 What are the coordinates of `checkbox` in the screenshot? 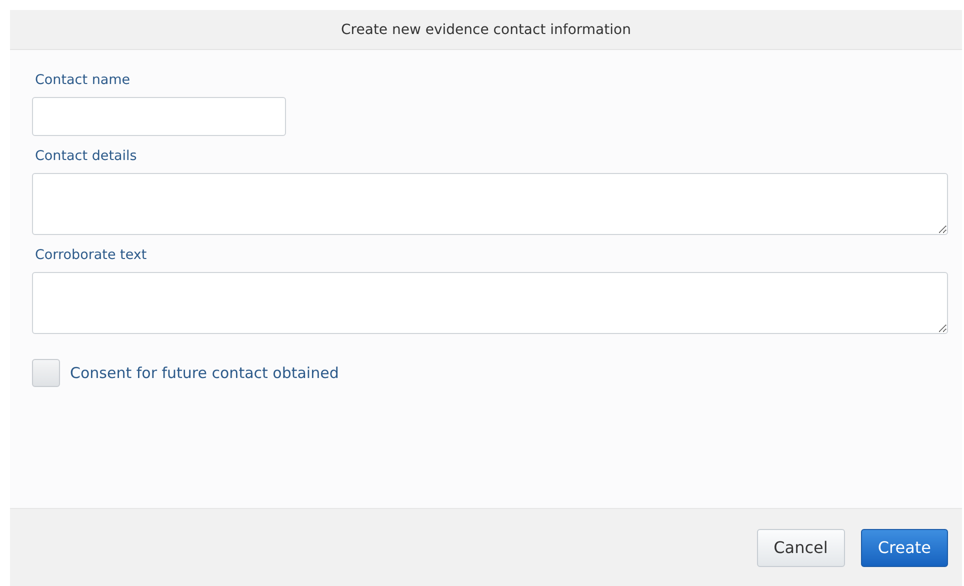 It's located at (46, 373).